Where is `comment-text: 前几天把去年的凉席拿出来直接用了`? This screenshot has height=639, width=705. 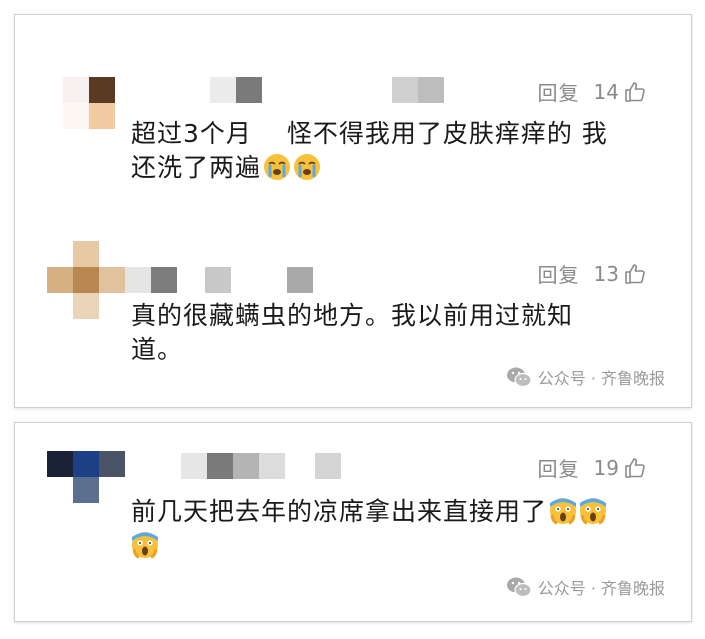
comment-text: 前几天把去年的凉席拿出来直接用了 is located at coordinates (391, 529).